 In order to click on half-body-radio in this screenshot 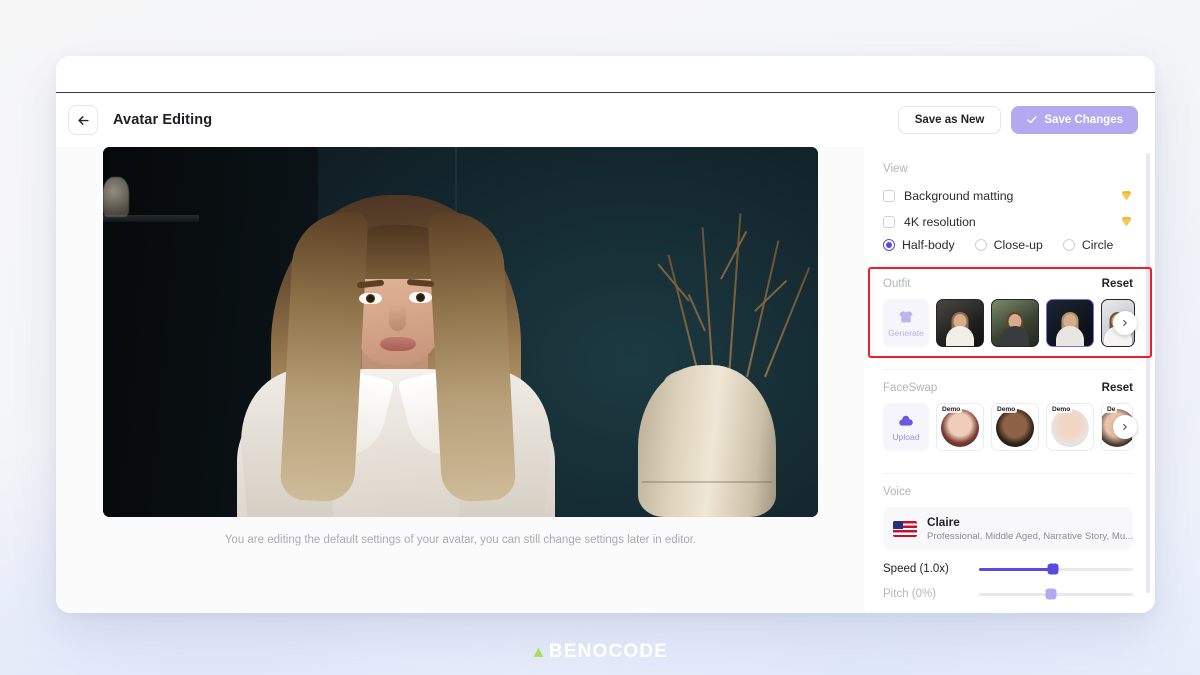, I will do `click(889, 245)`.